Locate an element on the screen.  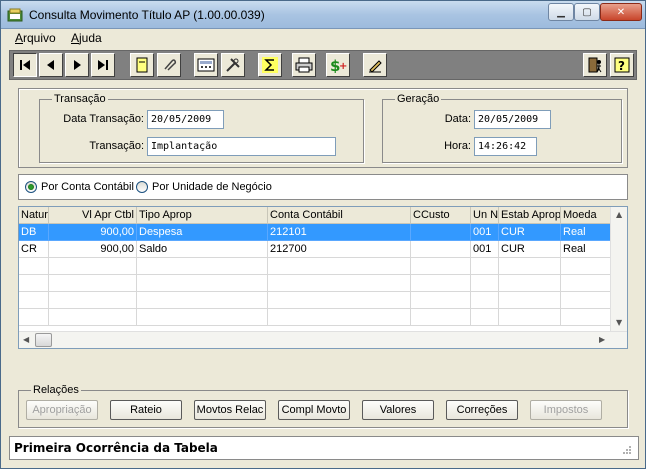
minimize-button: ▁ is located at coordinates (561, 12).